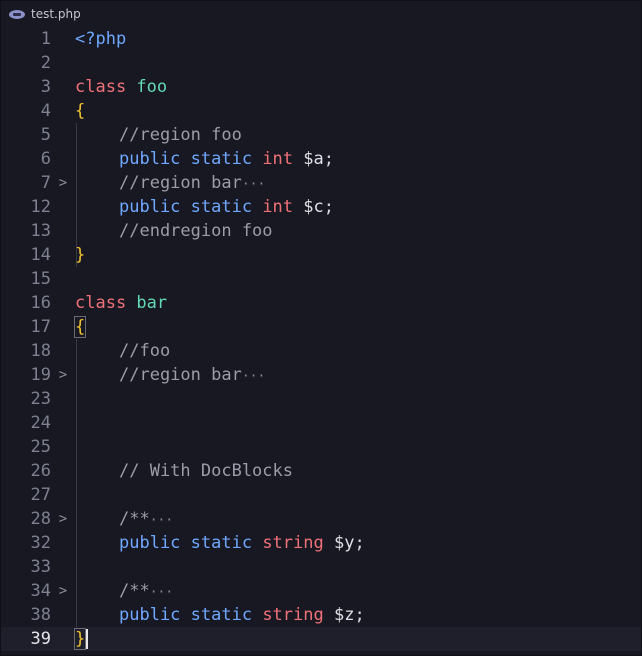 This screenshot has width=642, height=656. What do you see at coordinates (40, 519) in the screenshot?
I see `line-number: 28` at bounding box center [40, 519].